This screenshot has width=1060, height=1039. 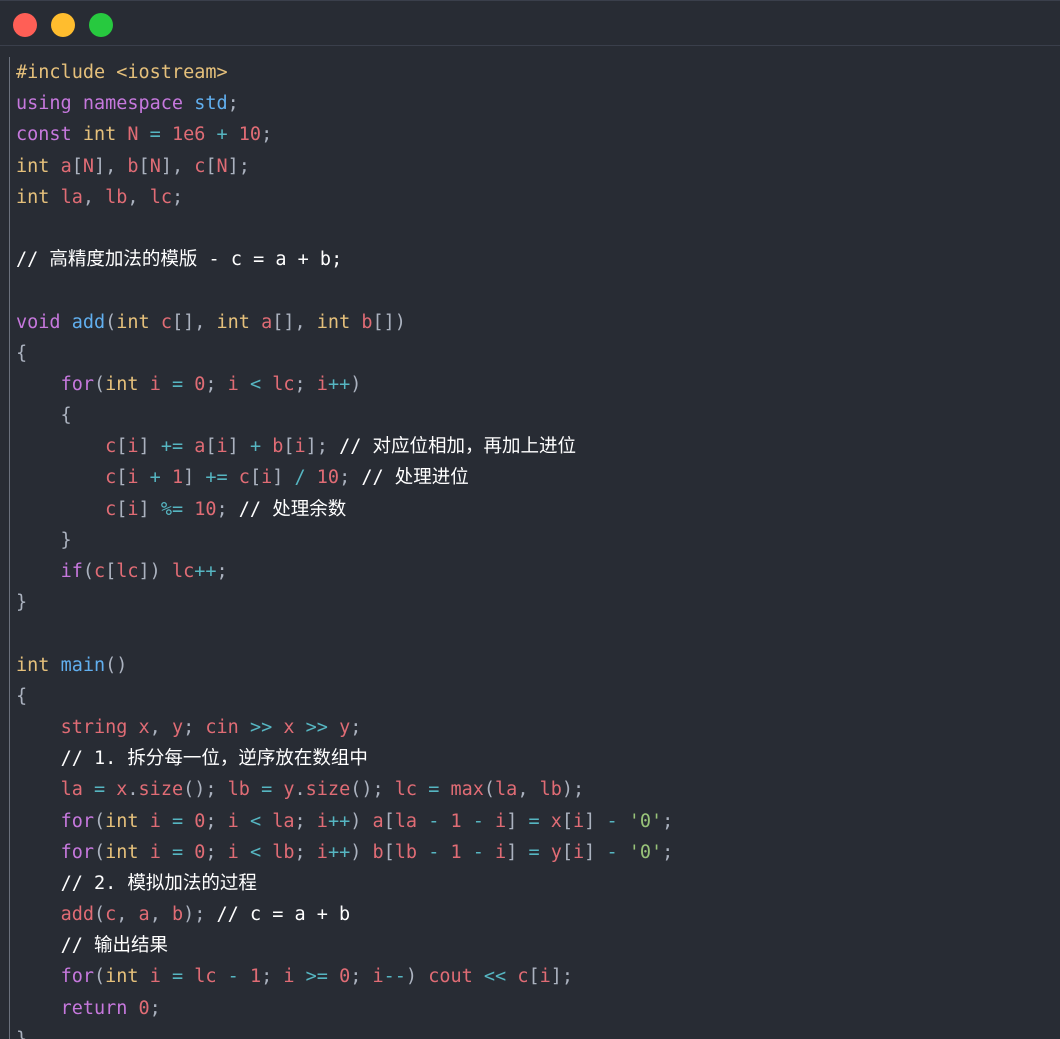 What do you see at coordinates (538, 477) in the screenshot?
I see `code-line: c[i + 1] += c[i] / 10; // 处理进位` at bounding box center [538, 477].